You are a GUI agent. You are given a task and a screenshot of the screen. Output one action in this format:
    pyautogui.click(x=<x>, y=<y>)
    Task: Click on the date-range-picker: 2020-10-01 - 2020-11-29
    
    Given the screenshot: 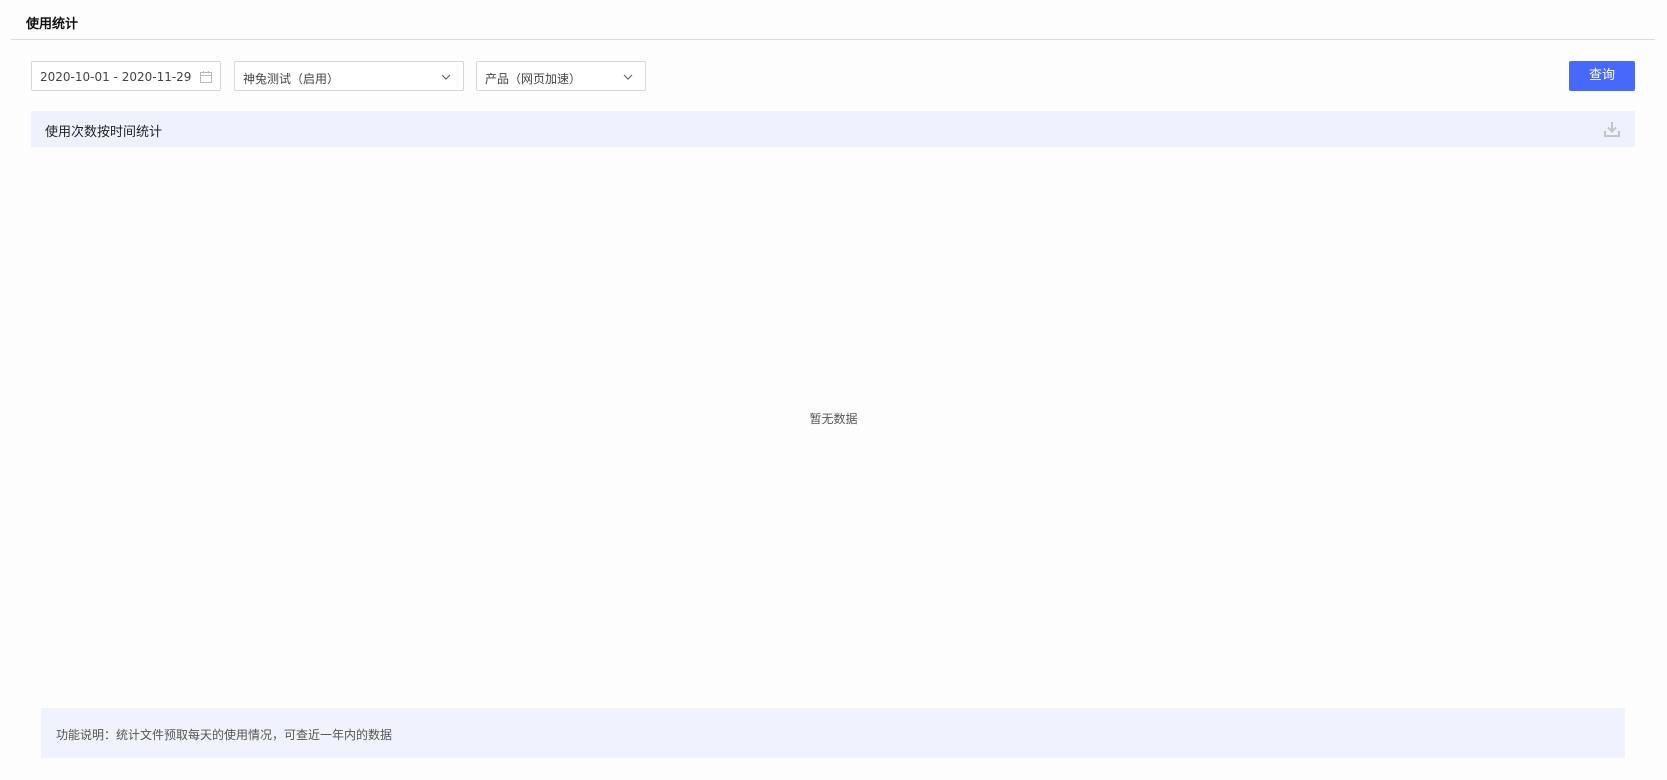 What is the action you would take?
    pyautogui.click(x=126, y=76)
    